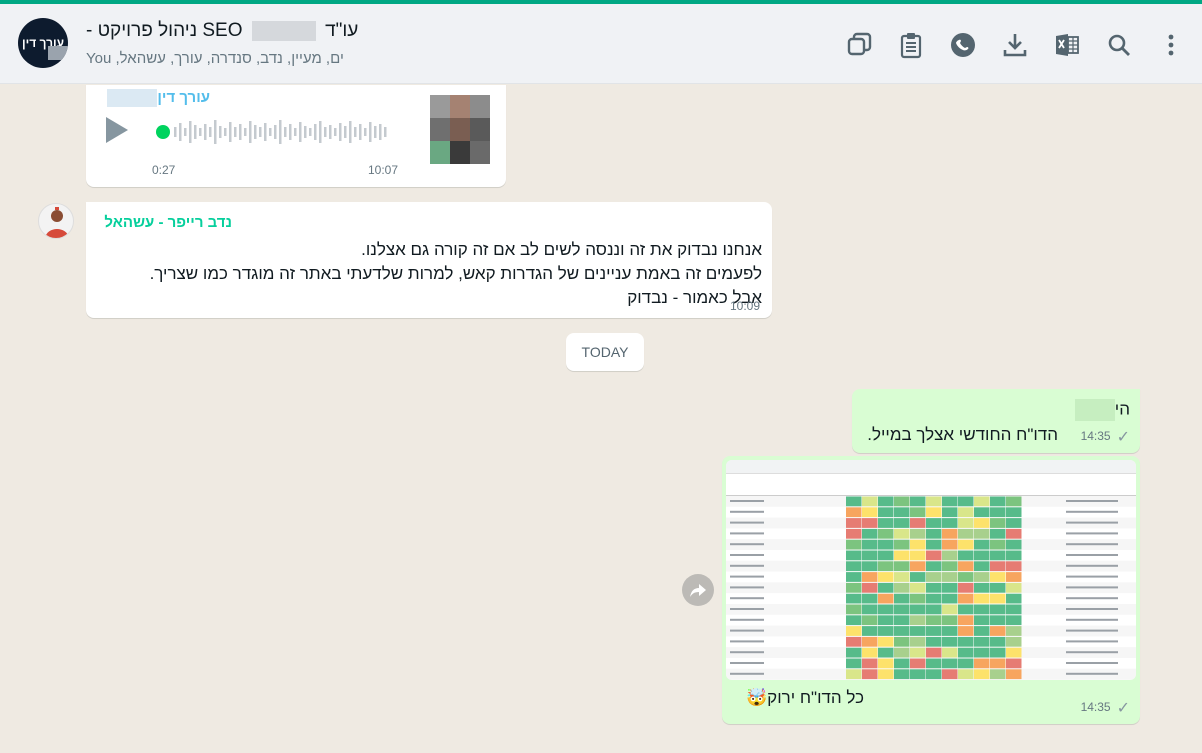  I want to click on group-title-suffix: - ניהול פרויקט SEO, so click(164, 30).